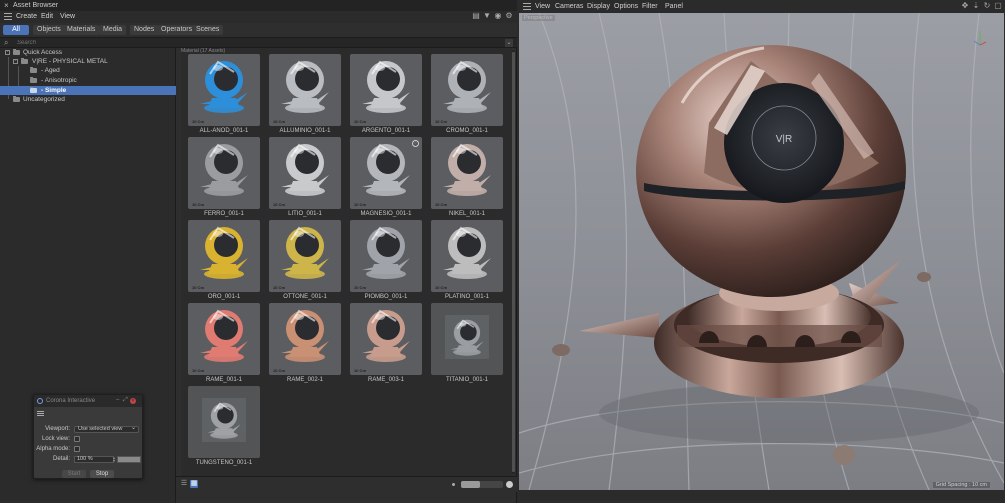 The image size is (1005, 503). Describe the element at coordinates (77, 449) in the screenshot. I see `alpha-mode-checkbox` at that location.